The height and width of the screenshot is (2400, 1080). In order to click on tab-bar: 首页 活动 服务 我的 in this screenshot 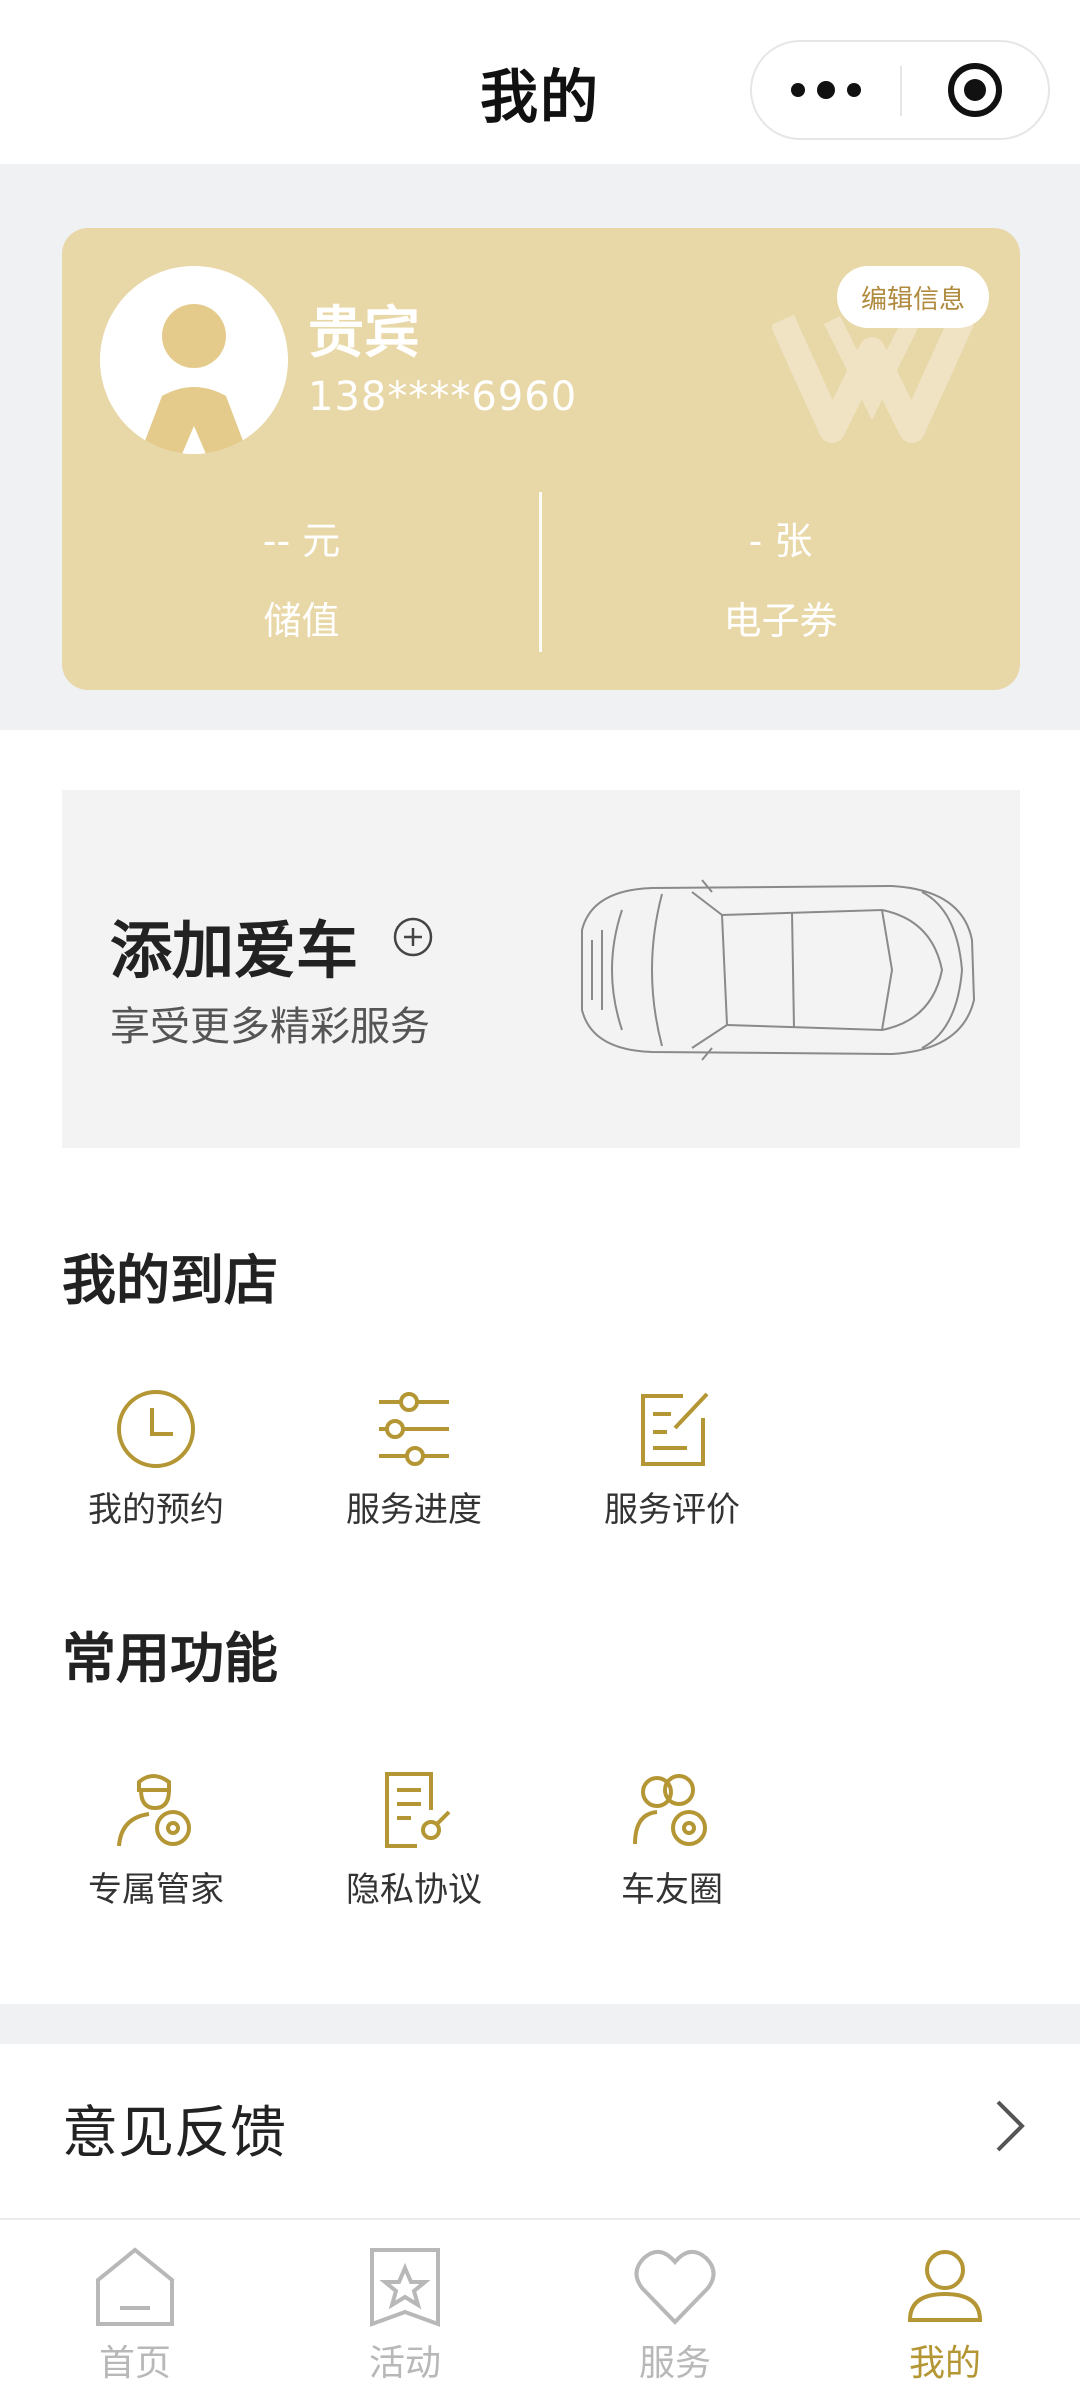, I will do `click(540, 2309)`.